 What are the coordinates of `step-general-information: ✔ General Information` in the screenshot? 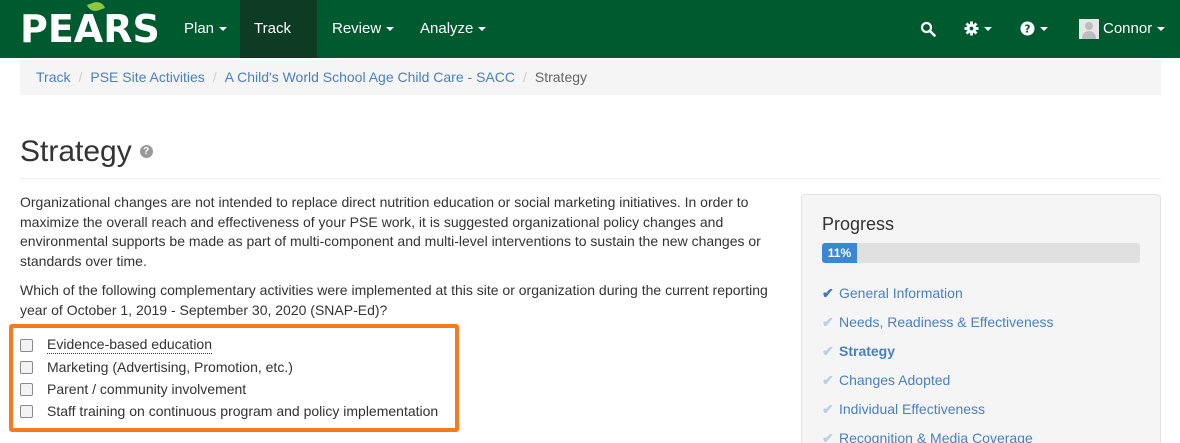 It's located at (892, 293).